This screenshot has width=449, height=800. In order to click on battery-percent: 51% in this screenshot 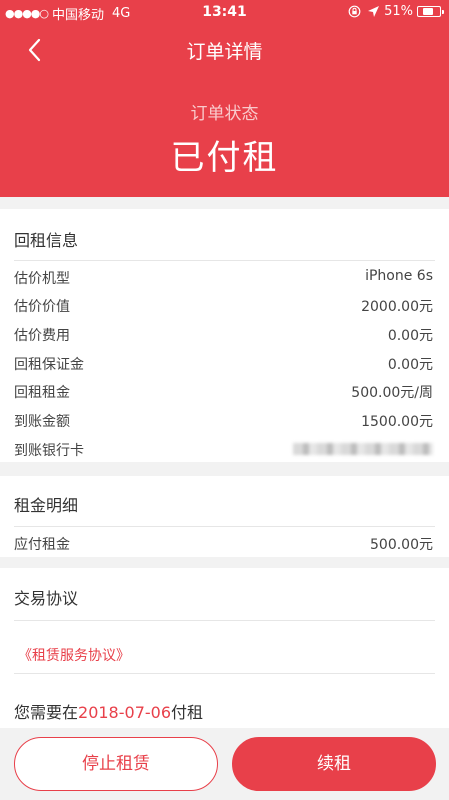, I will do `click(398, 11)`.